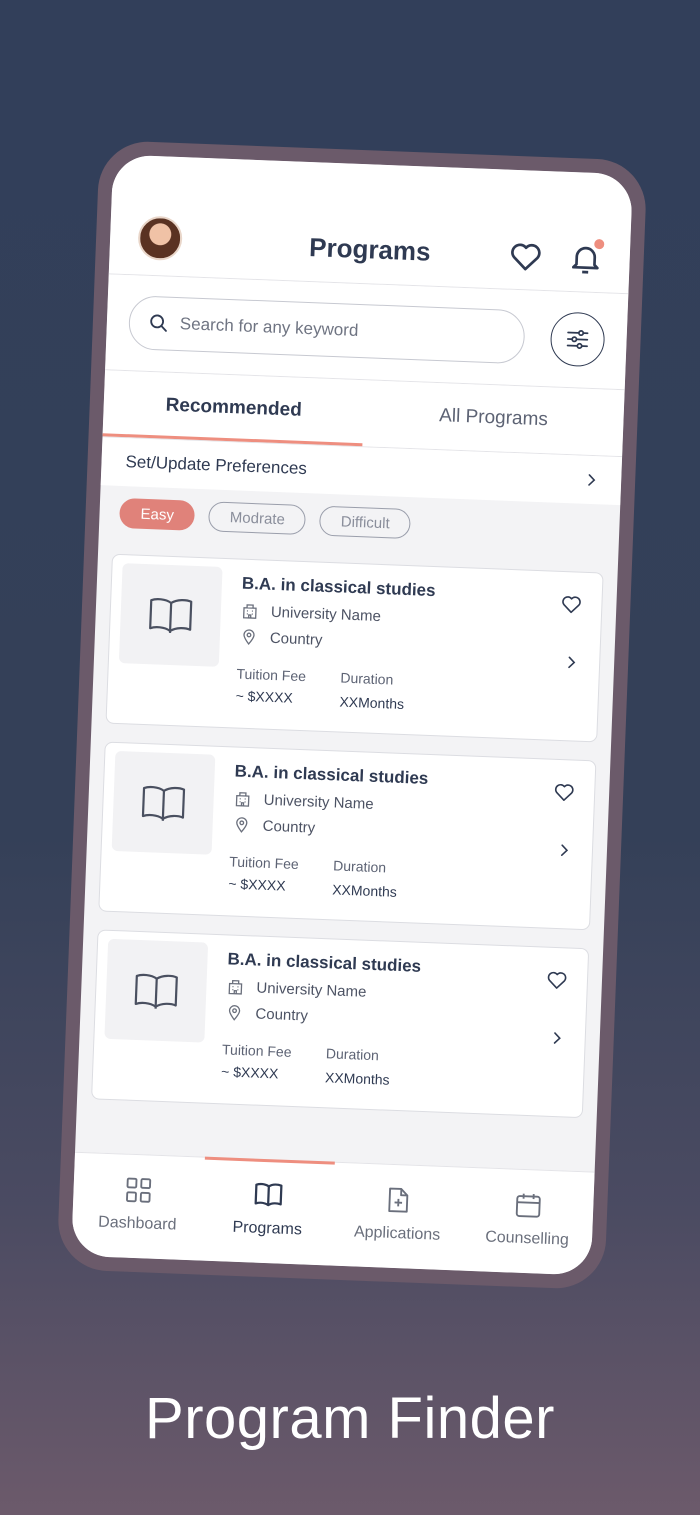  I want to click on nav-programs: Programs, so click(268, 1212).